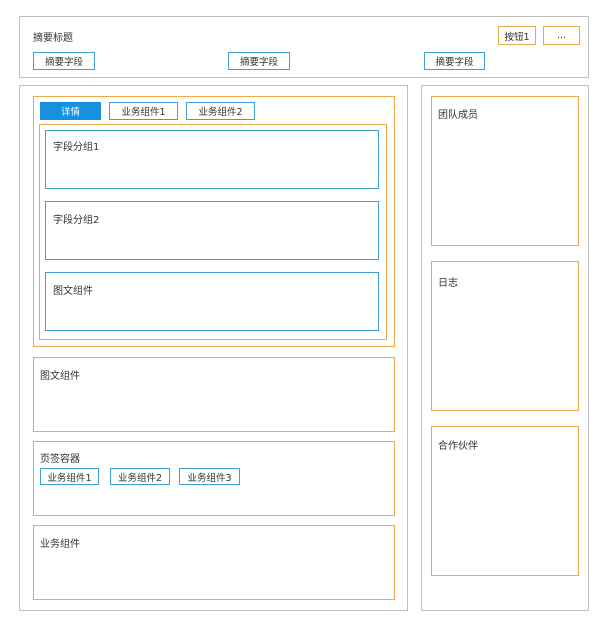  Describe the element at coordinates (214, 394) in the screenshot. I see `image-text-component: 图文组件` at that location.